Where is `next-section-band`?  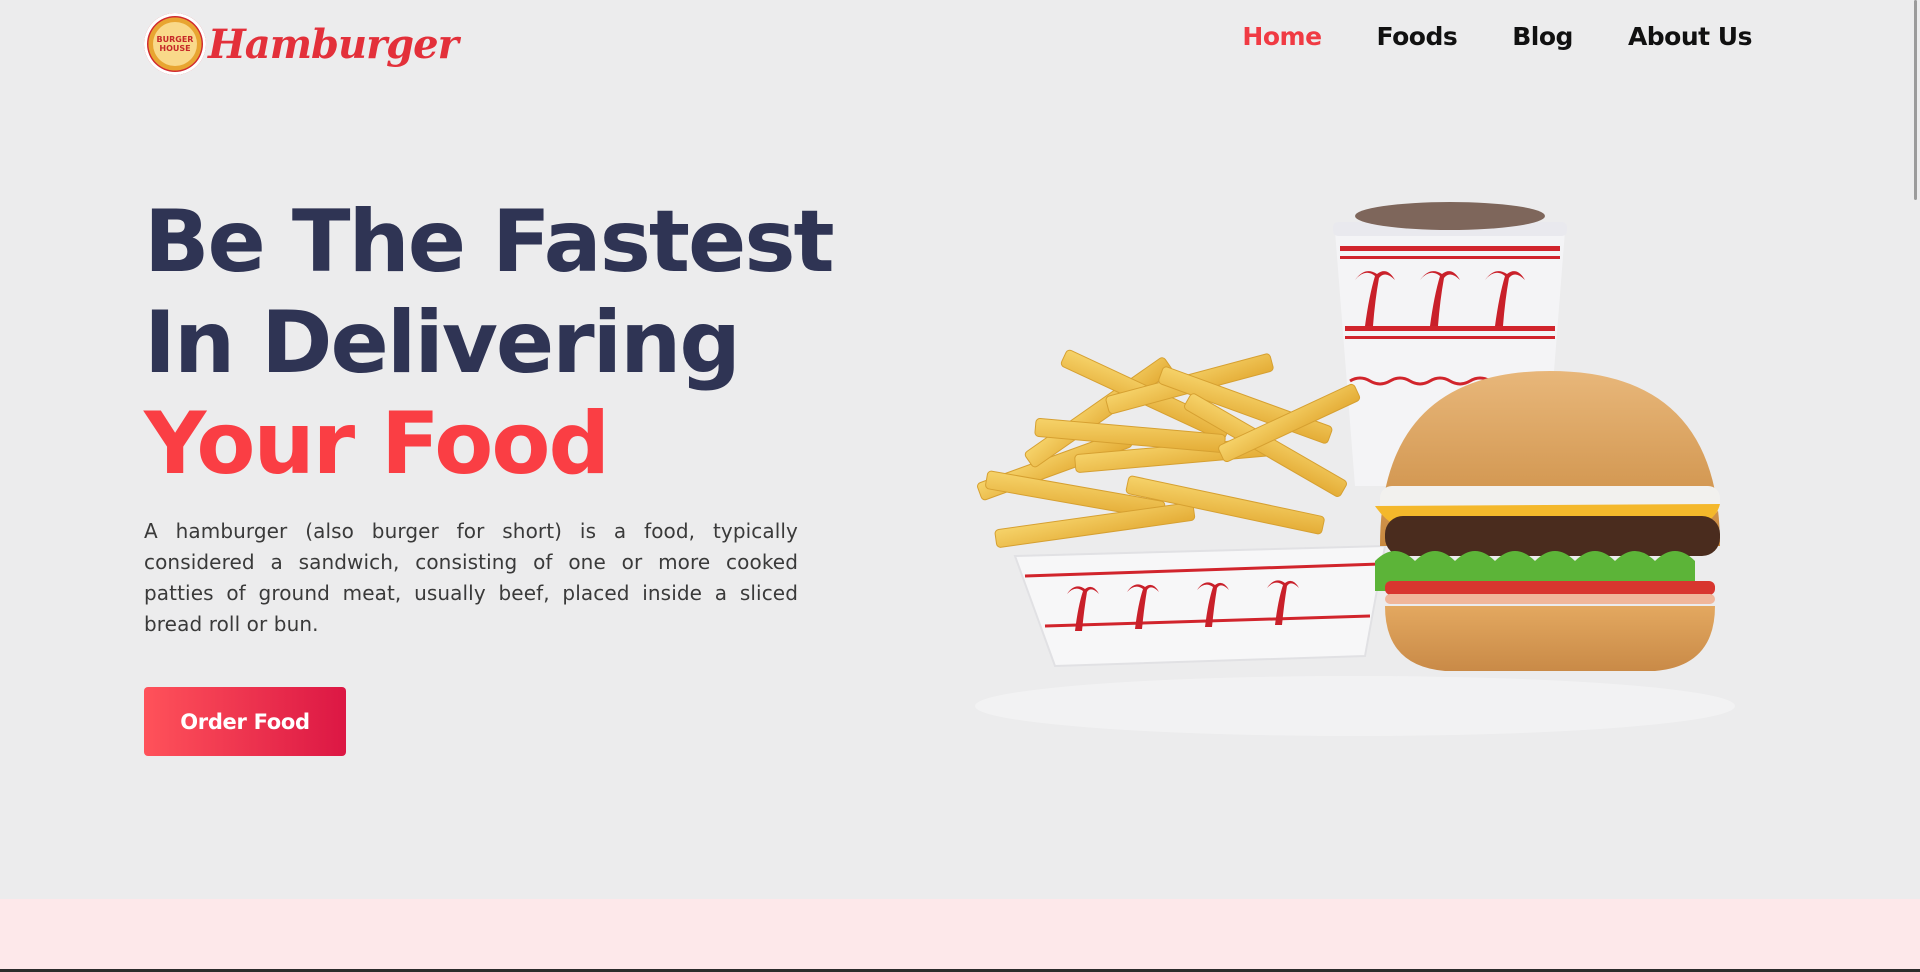 next-section-band is located at coordinates (960, 935).